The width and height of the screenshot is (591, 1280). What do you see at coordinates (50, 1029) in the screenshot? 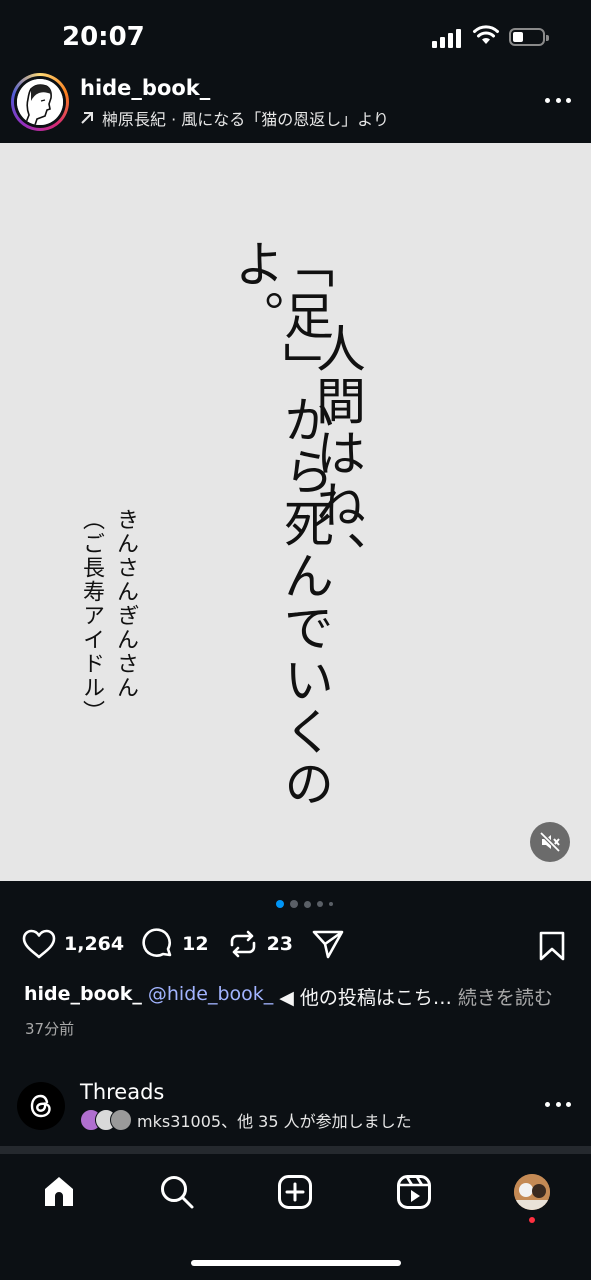
I see `post-timestamp: 37分前` at bounding box center [50, 1029].